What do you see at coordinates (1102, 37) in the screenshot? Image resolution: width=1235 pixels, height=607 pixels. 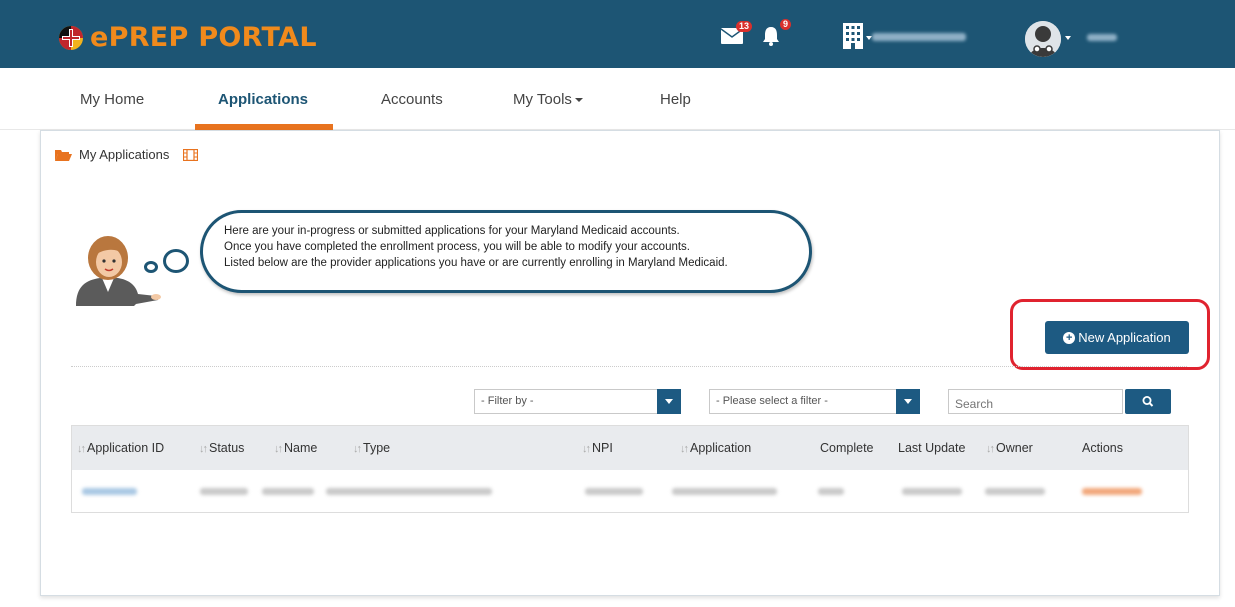 I see `user-name-redacted` at bounding box center [1102, 37].